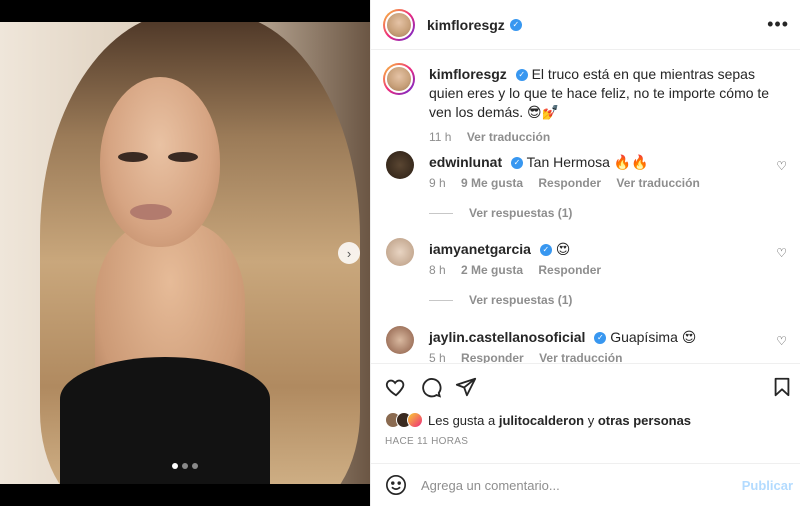 Image resolution: width=800 pixels, height=506 pixels. I want to click on likes-others: otras personas, so click(644, 420).